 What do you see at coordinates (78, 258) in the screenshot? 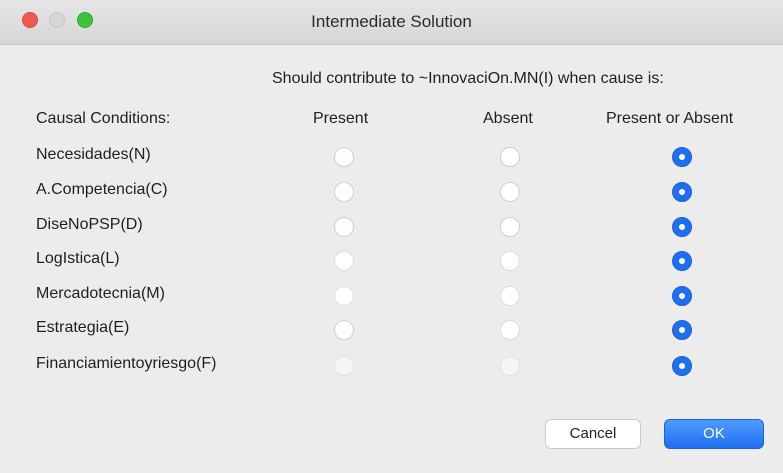
I see `condition-label-logistica: LogIstica(L)` at bounding box center [78, 258].